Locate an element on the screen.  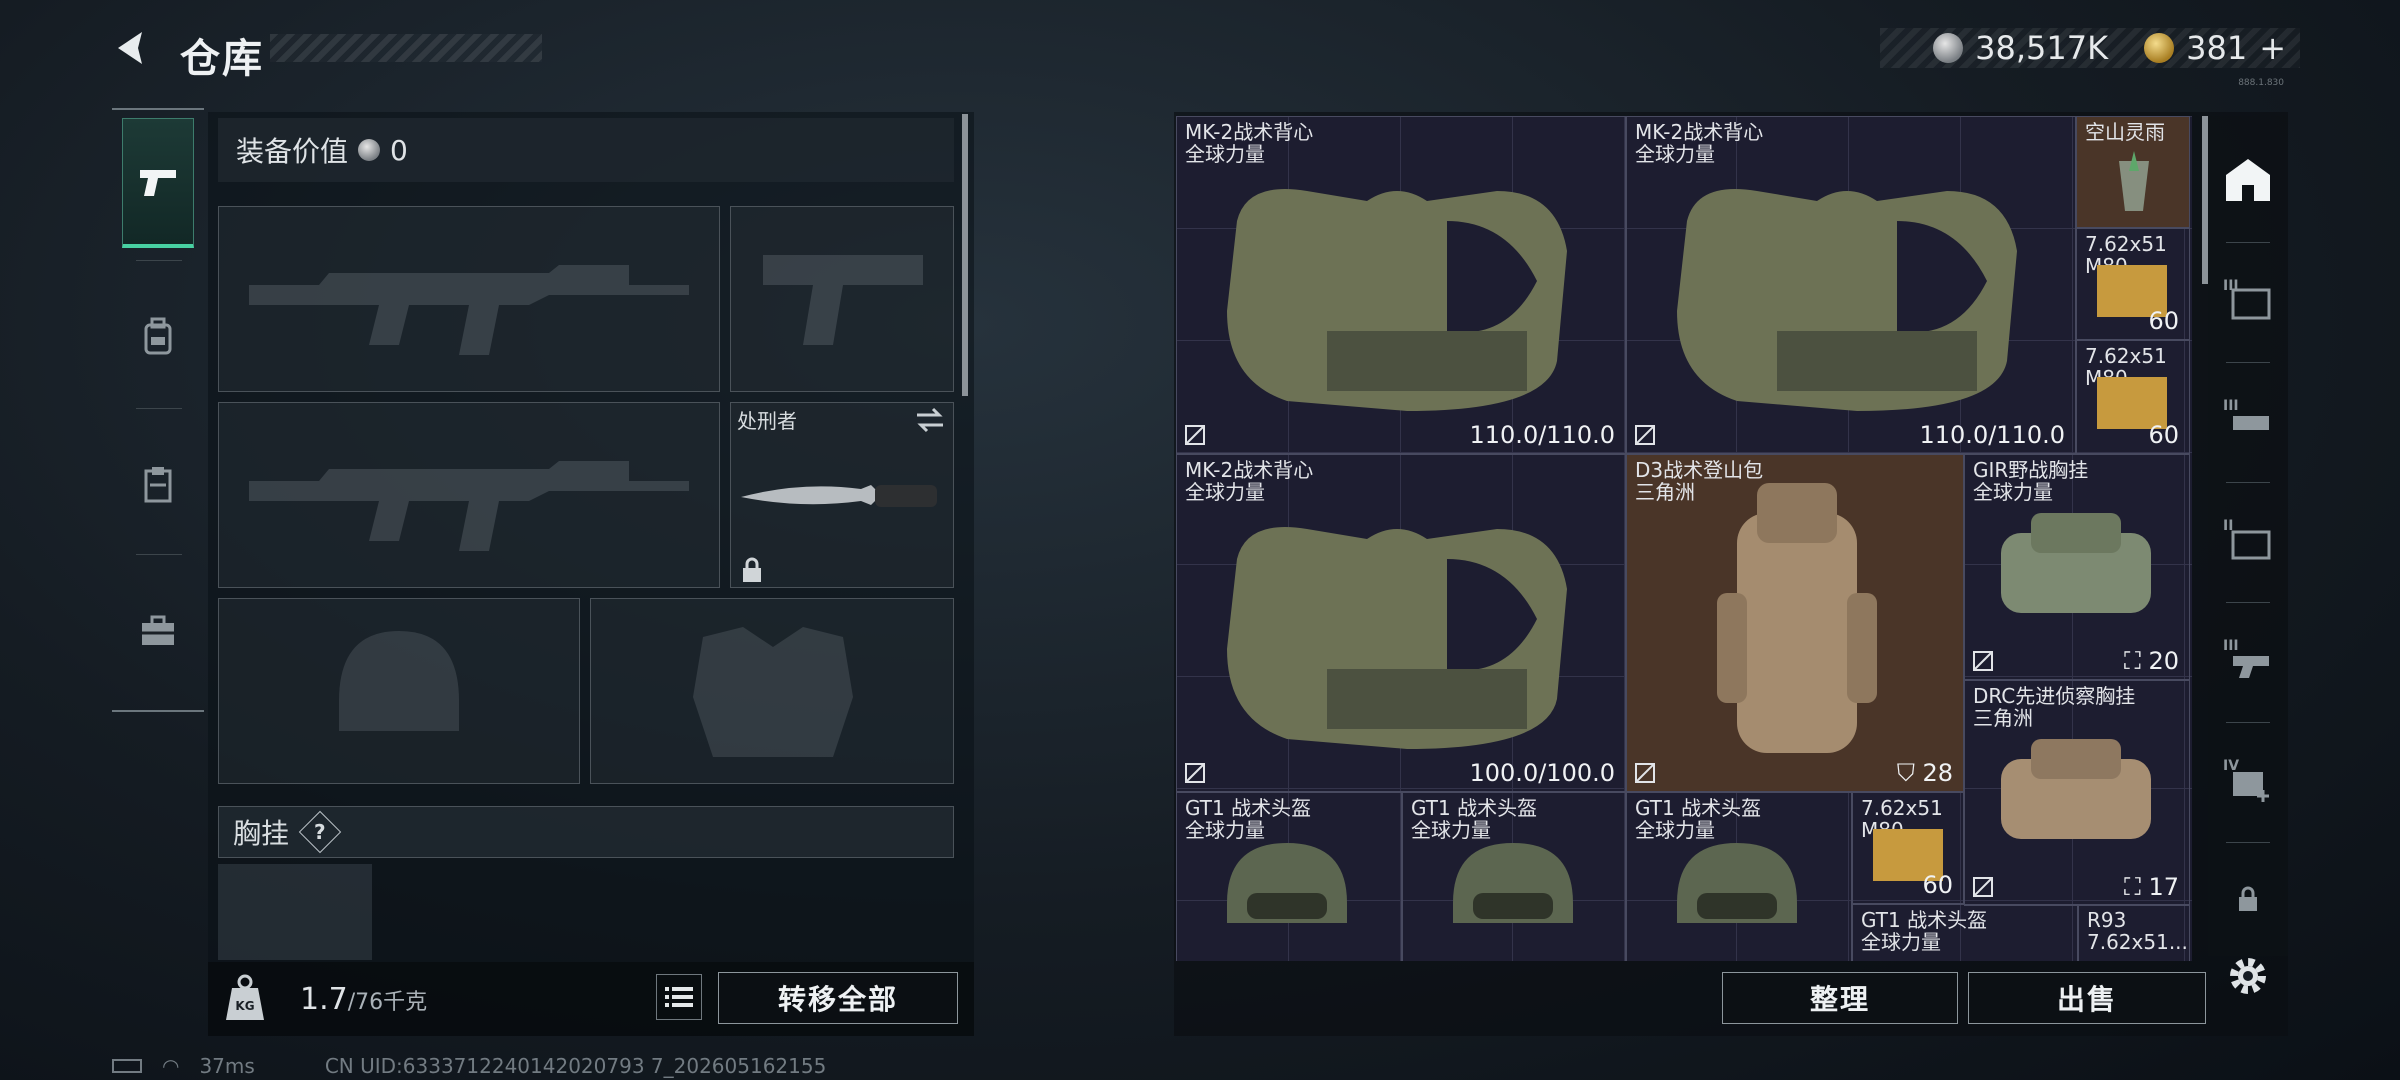
medical-case-icon: IV is located at coordinates (2246, 780).